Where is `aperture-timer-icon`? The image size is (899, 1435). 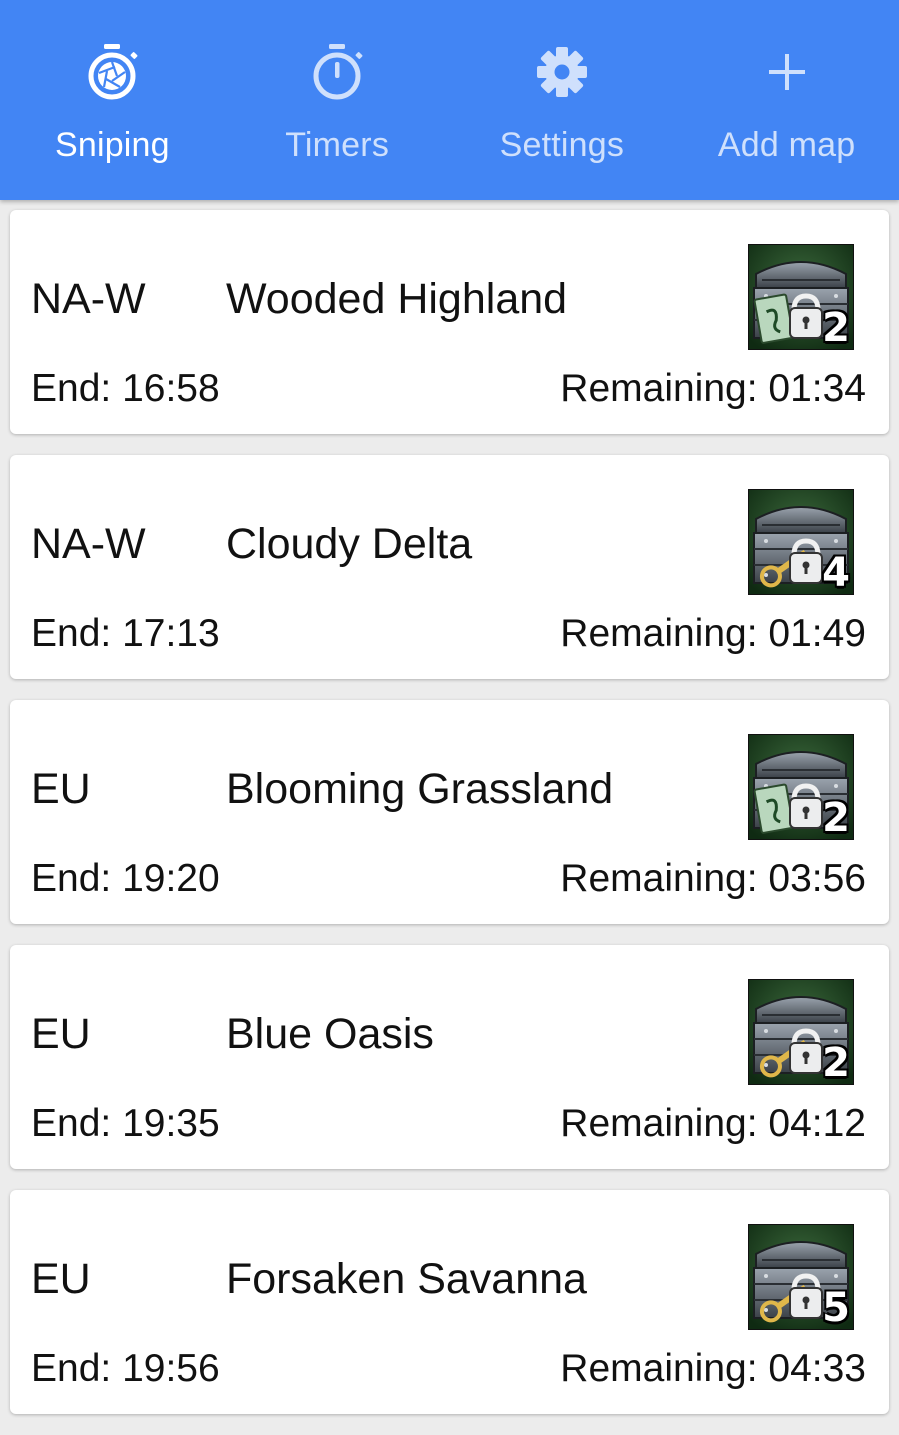
aperture-timer-icon is located at coordinates (112, 72).